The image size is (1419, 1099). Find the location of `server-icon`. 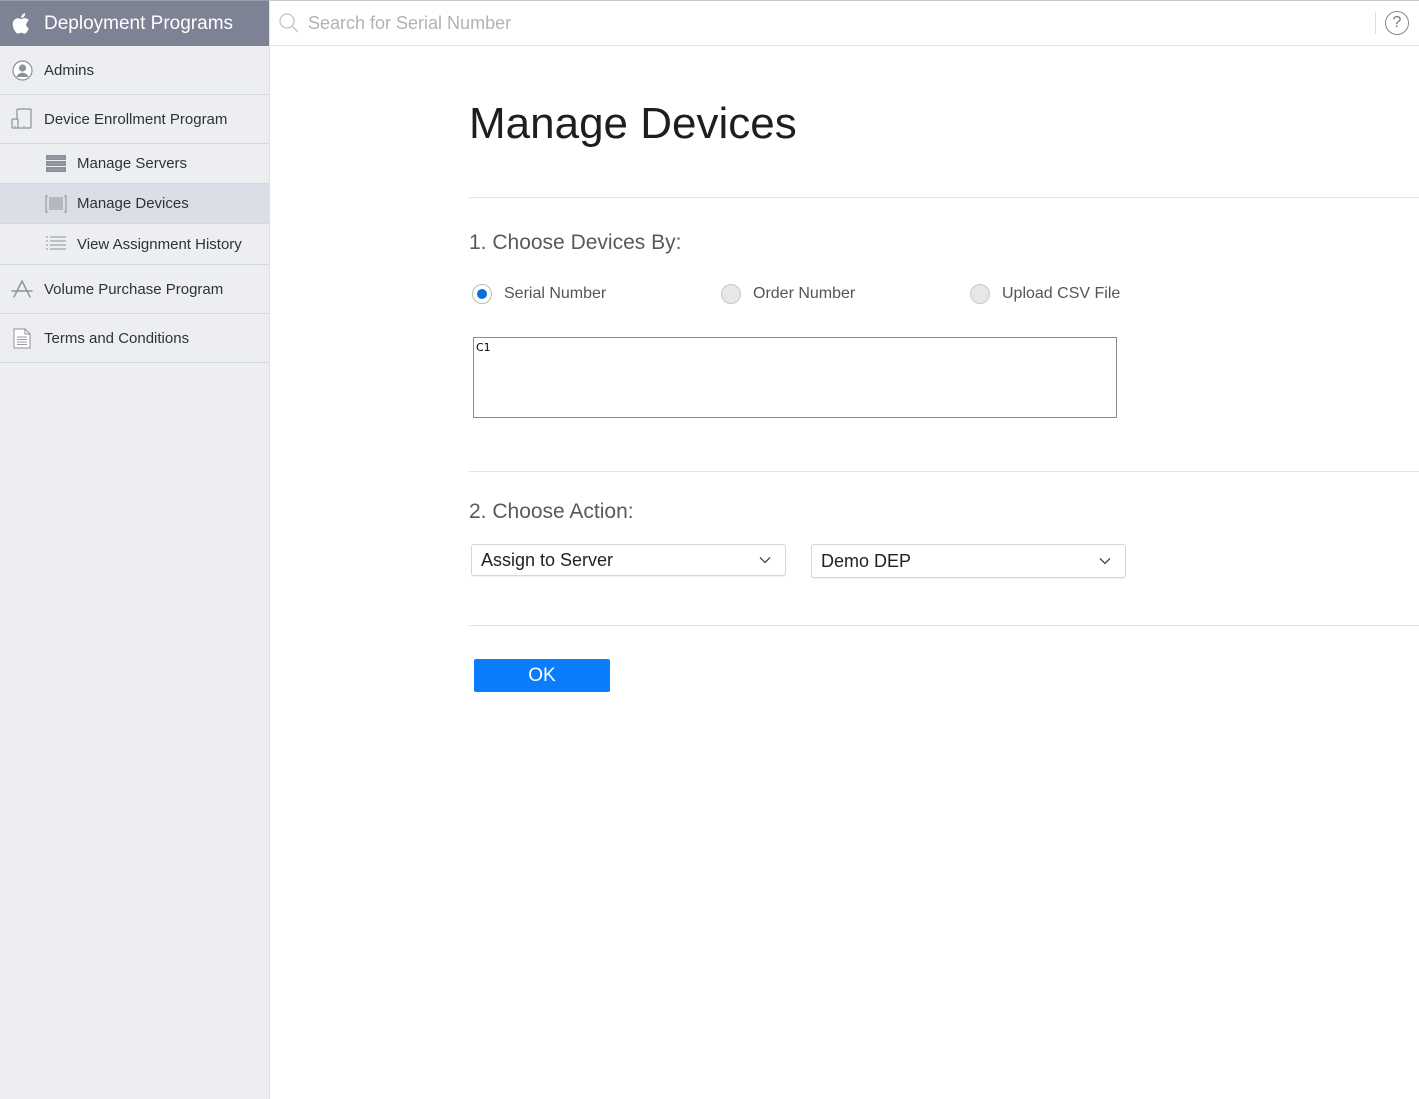

server-icon is located at coordinates (56, 164).